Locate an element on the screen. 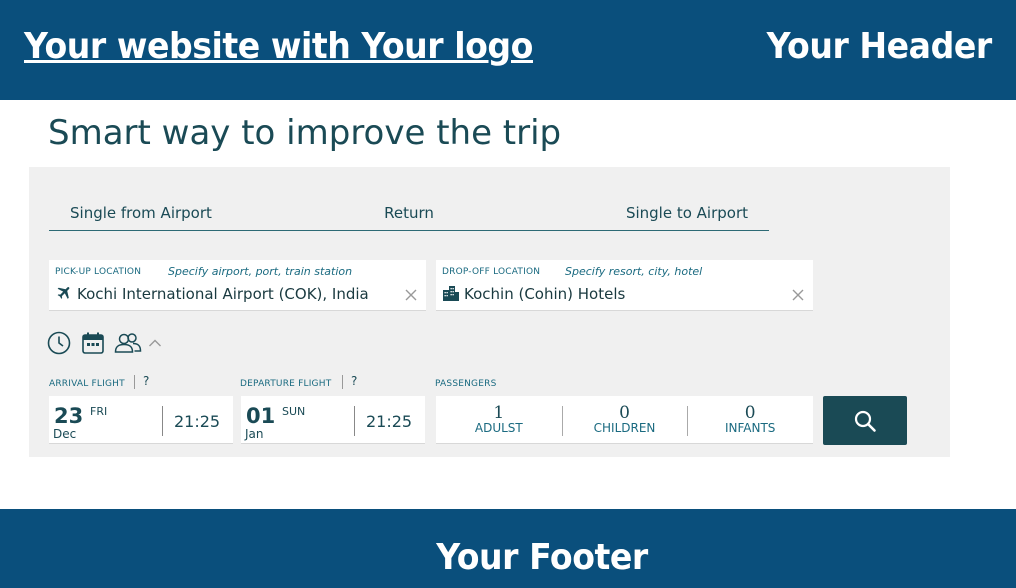 This screenshot has height=588, width=1016. page-title: Smart way to improve the trip is located at coordinates (305, 133).